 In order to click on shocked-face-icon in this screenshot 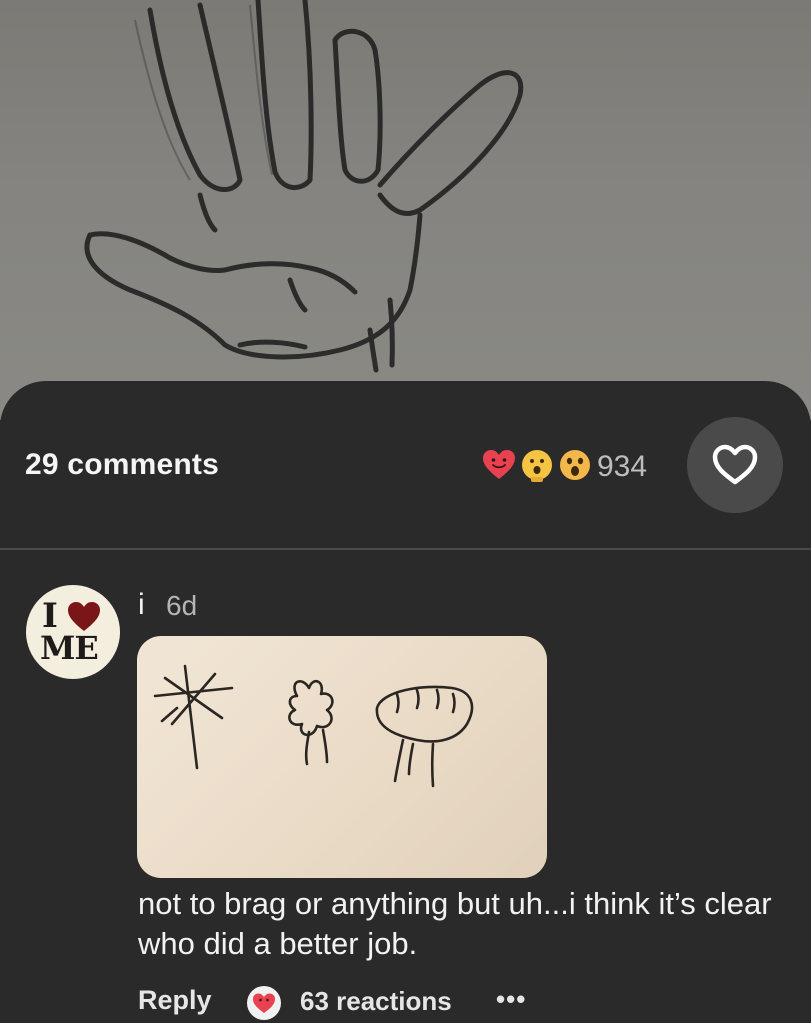, I will do `click(575, 465)`.